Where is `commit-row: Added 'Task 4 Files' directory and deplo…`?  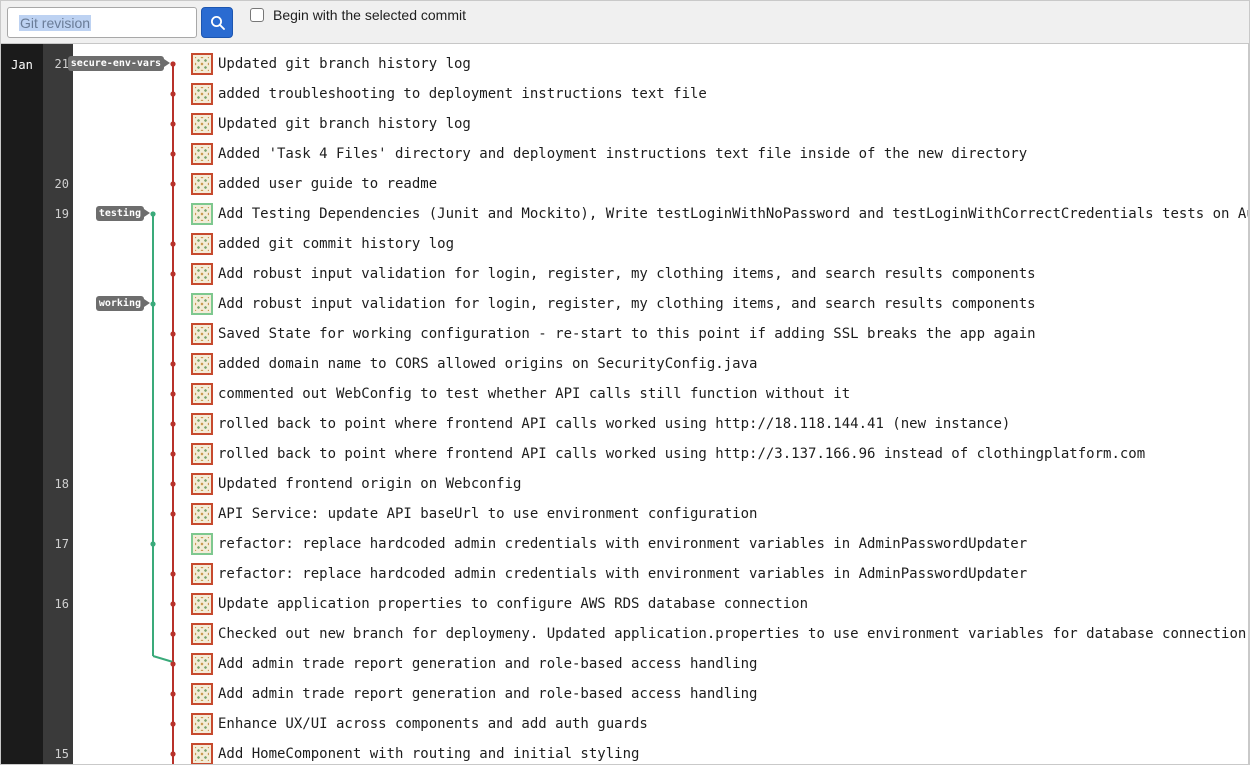
commit-row: Added 'Task 4 Files' directory and deplo… is located at coordinates (720, 154).